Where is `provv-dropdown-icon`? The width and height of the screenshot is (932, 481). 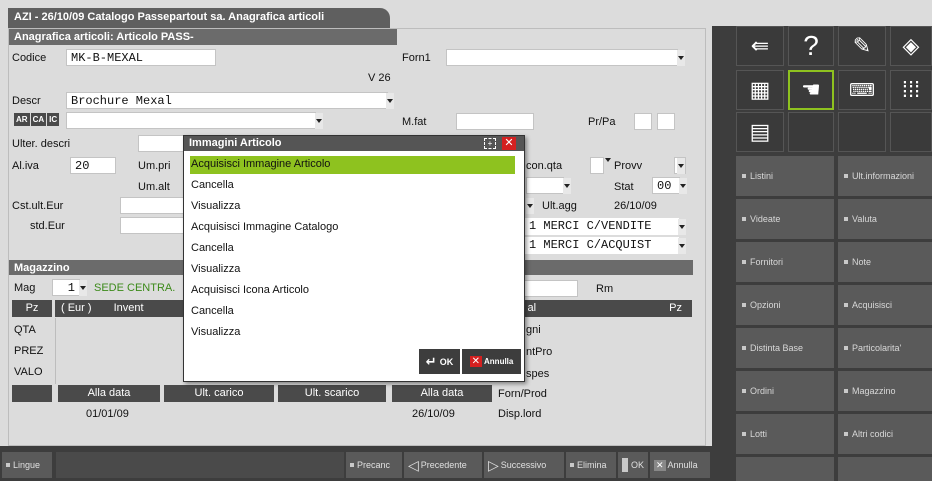
provv-dropdown-icon is located at coordinates (608, 160).